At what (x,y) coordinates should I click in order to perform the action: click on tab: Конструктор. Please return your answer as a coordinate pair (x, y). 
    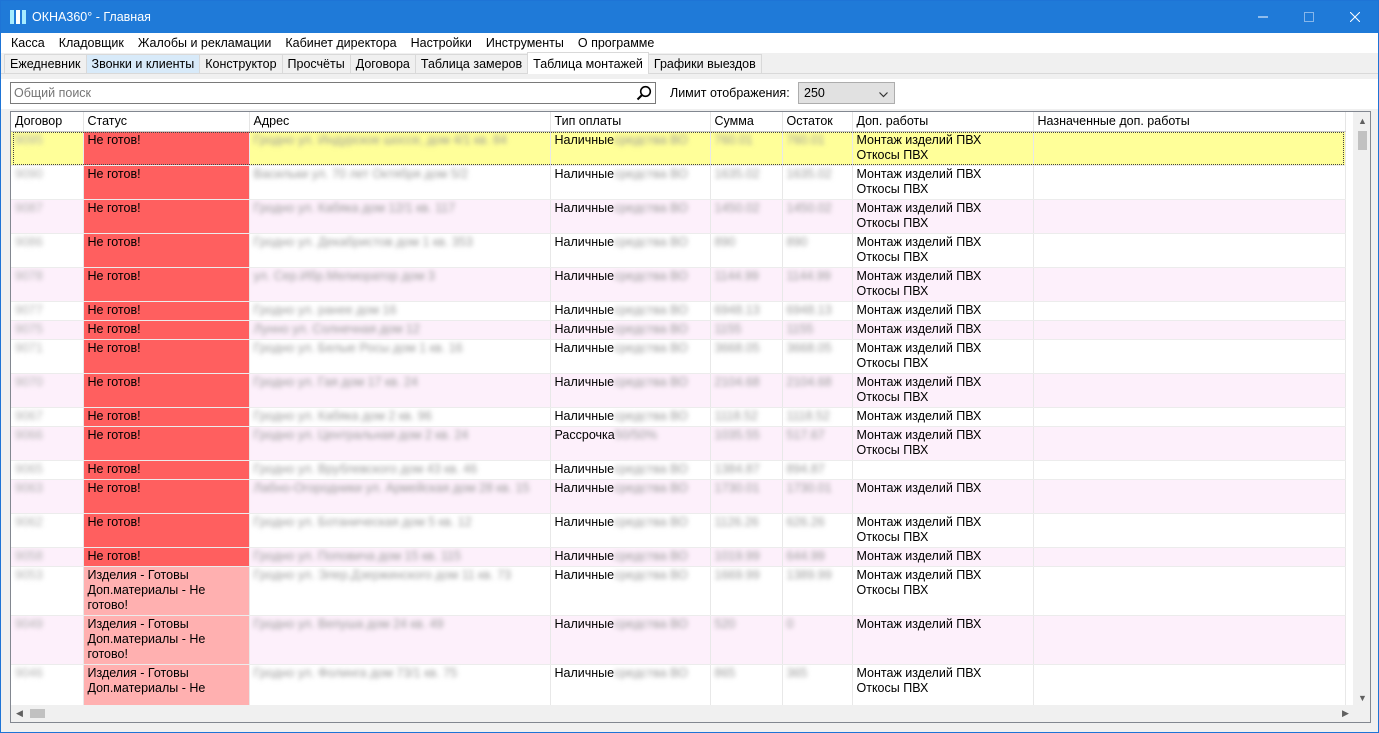
    Looking at the image, I should click on (241, 63).